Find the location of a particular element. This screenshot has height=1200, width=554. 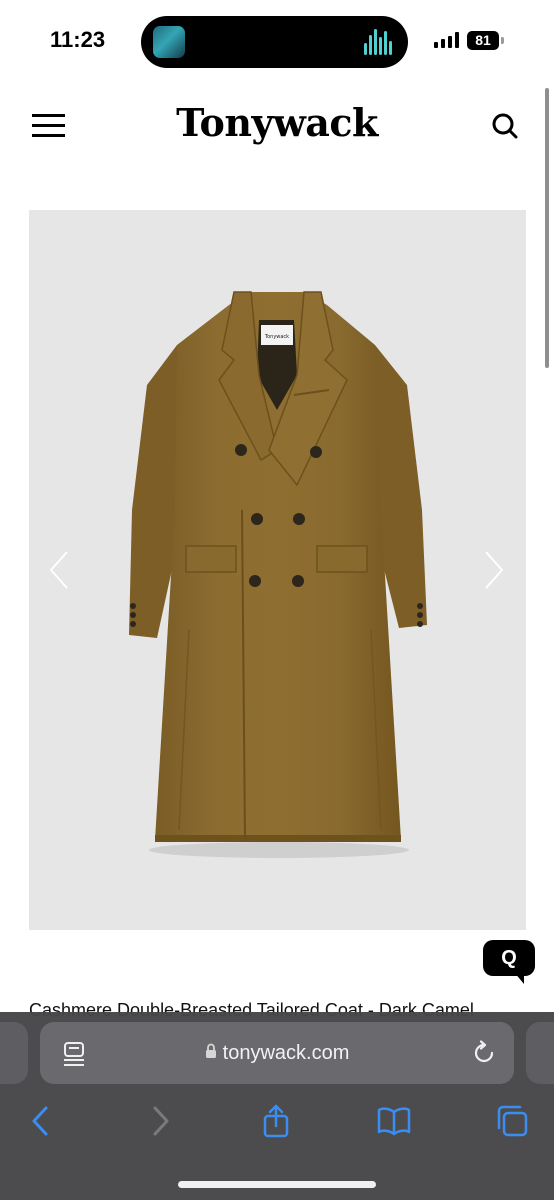

chevron-right-icon is located at coordinates (494, 570).